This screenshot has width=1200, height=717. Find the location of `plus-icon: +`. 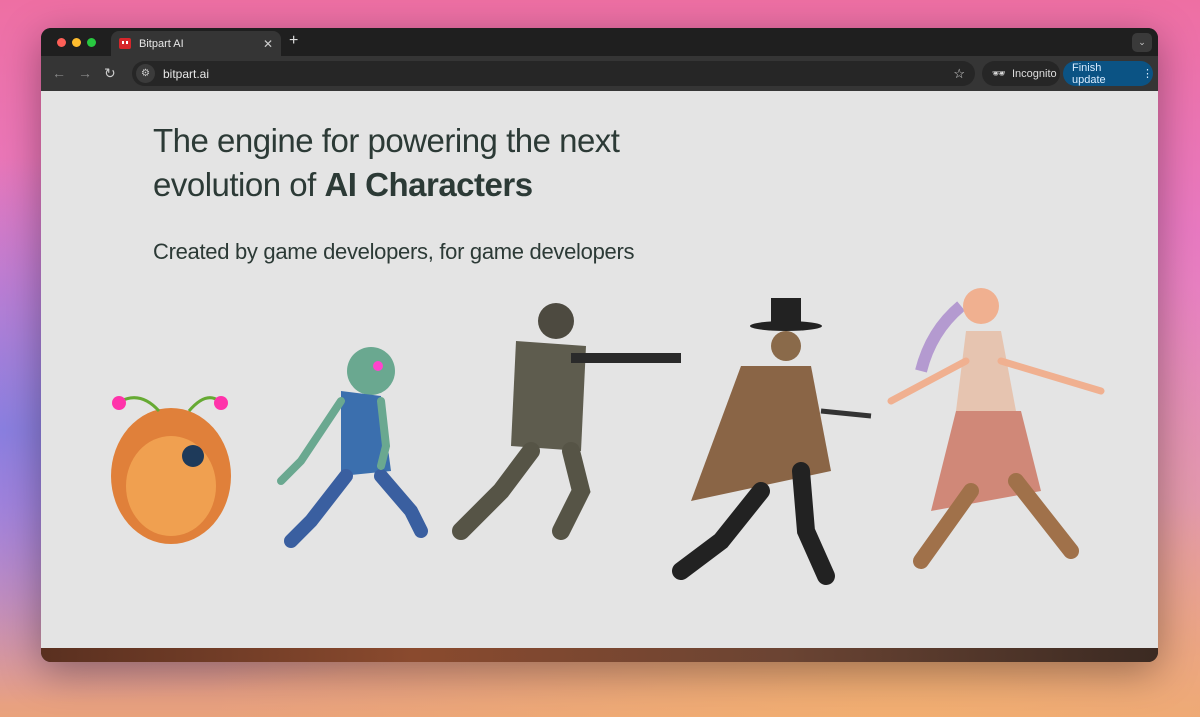

plus-icon: + is located at coordinates (293, 41).